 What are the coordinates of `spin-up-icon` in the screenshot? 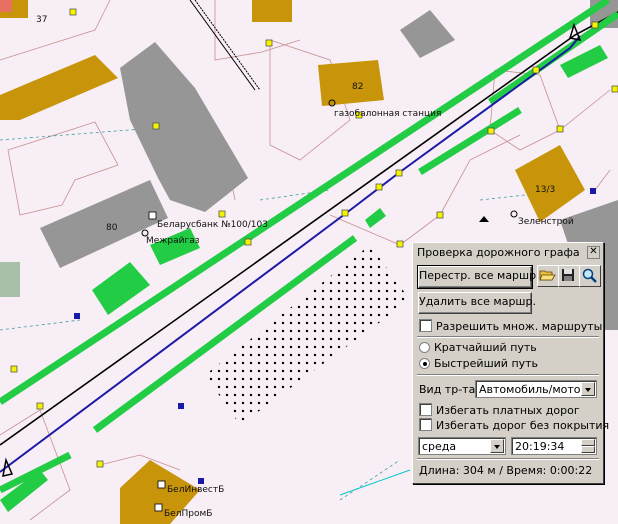 It's located at (588, 442).